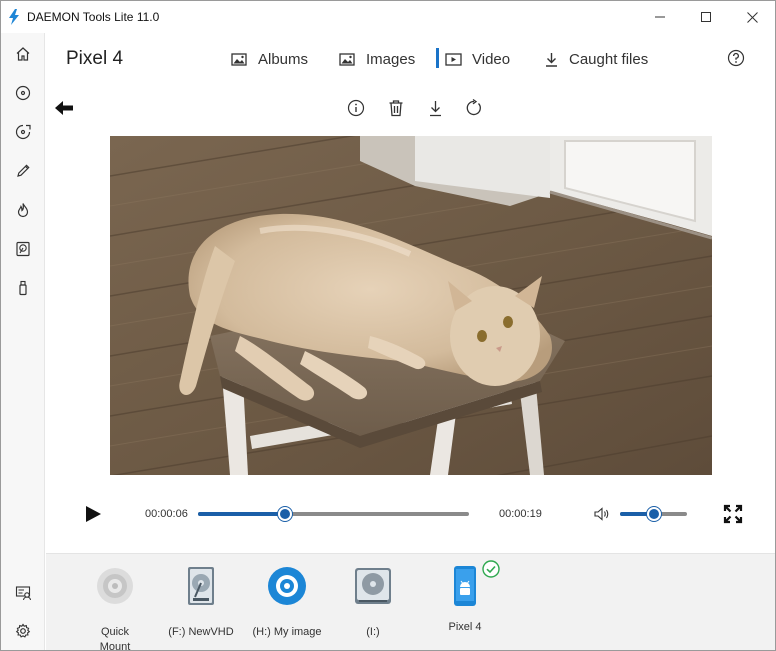  I want to click on fullscreen-icon, so click(733, 514).